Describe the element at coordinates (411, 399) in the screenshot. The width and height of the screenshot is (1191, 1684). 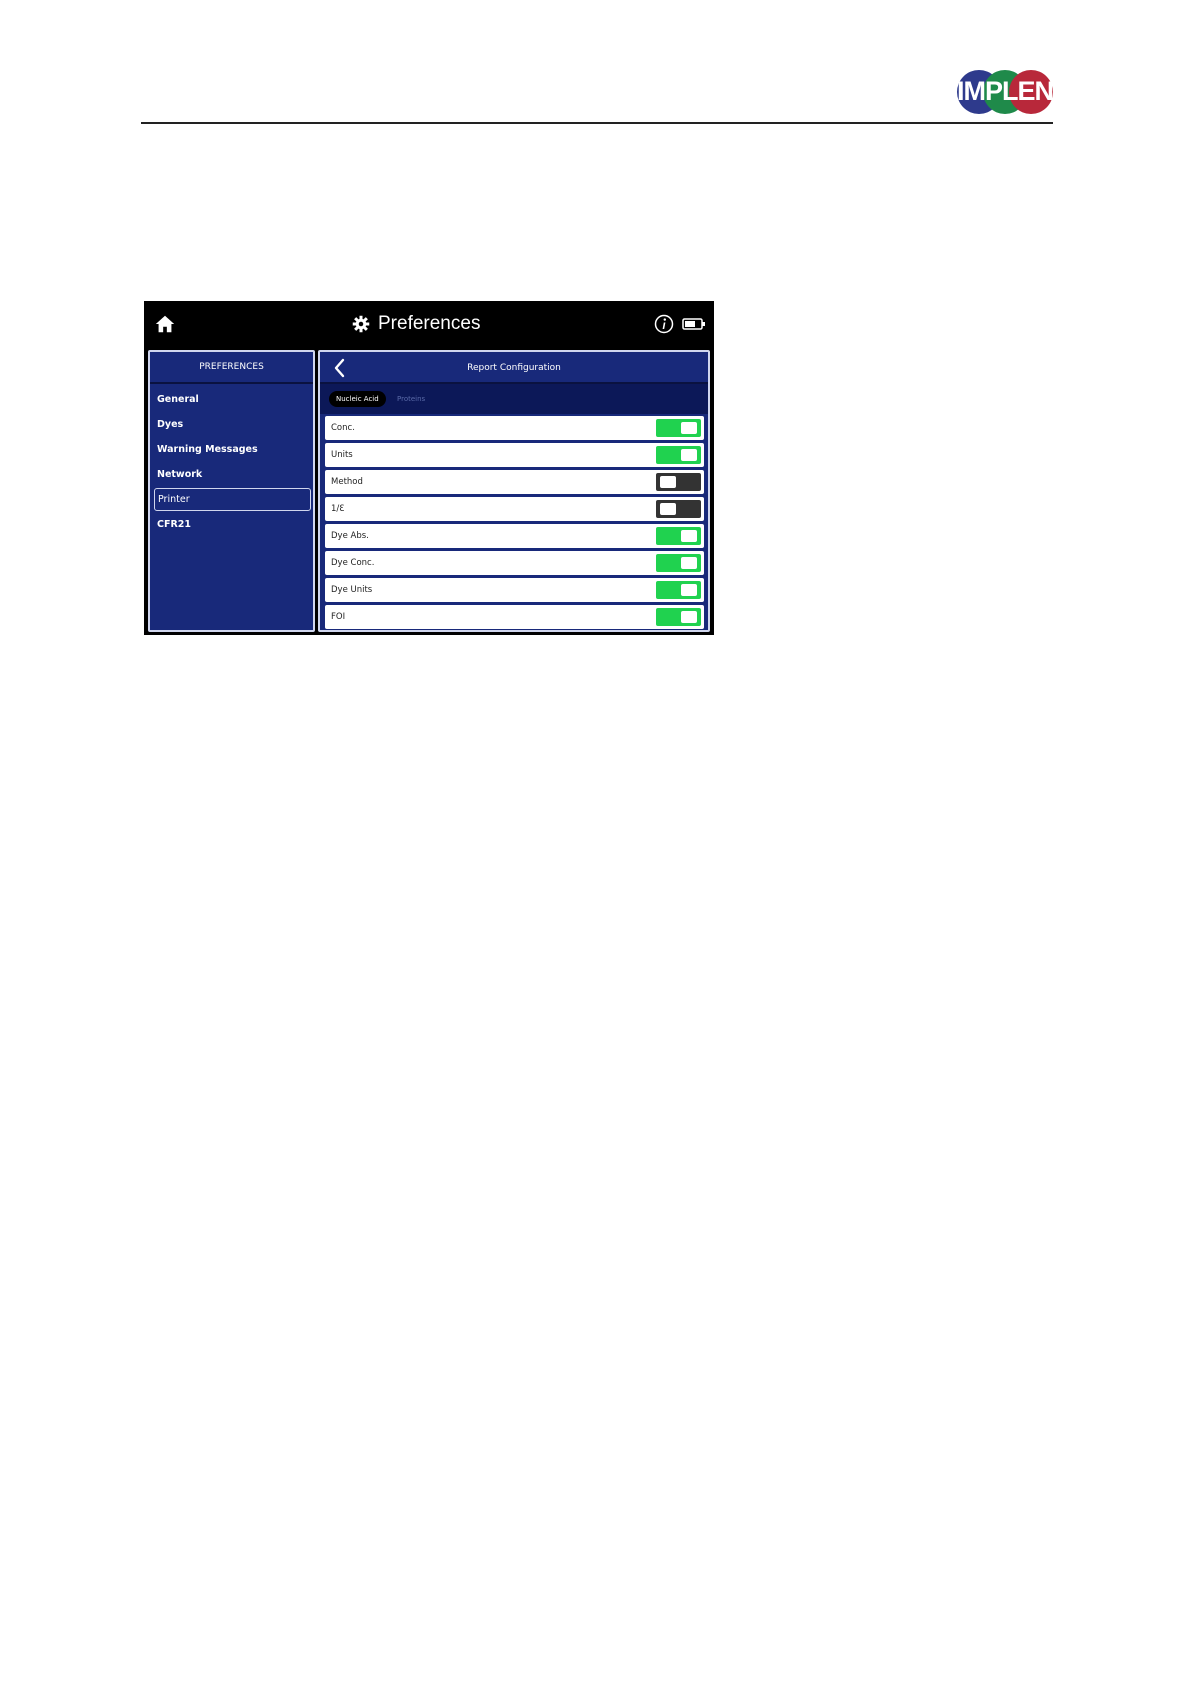
I see `tab-proteins: Proteins` at that location.